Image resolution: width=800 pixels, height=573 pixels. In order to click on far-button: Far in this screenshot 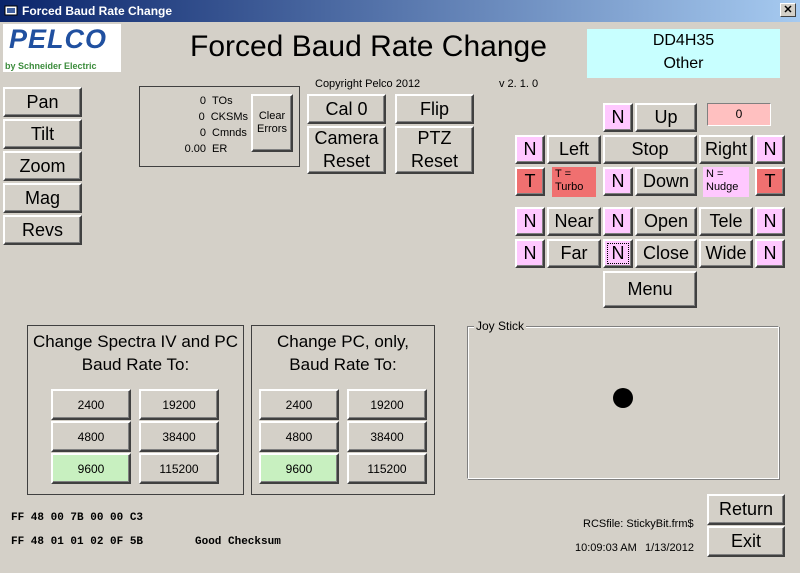, I will do `click(574, 253)`.